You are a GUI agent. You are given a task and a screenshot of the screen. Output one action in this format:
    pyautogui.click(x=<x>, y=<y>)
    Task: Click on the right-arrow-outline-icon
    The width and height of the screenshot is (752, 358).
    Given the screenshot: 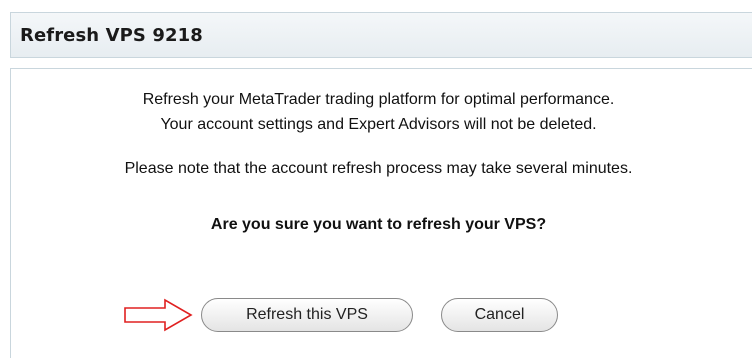 What is the action you would take?
    pyautogui.click(x=158, y=315)
    